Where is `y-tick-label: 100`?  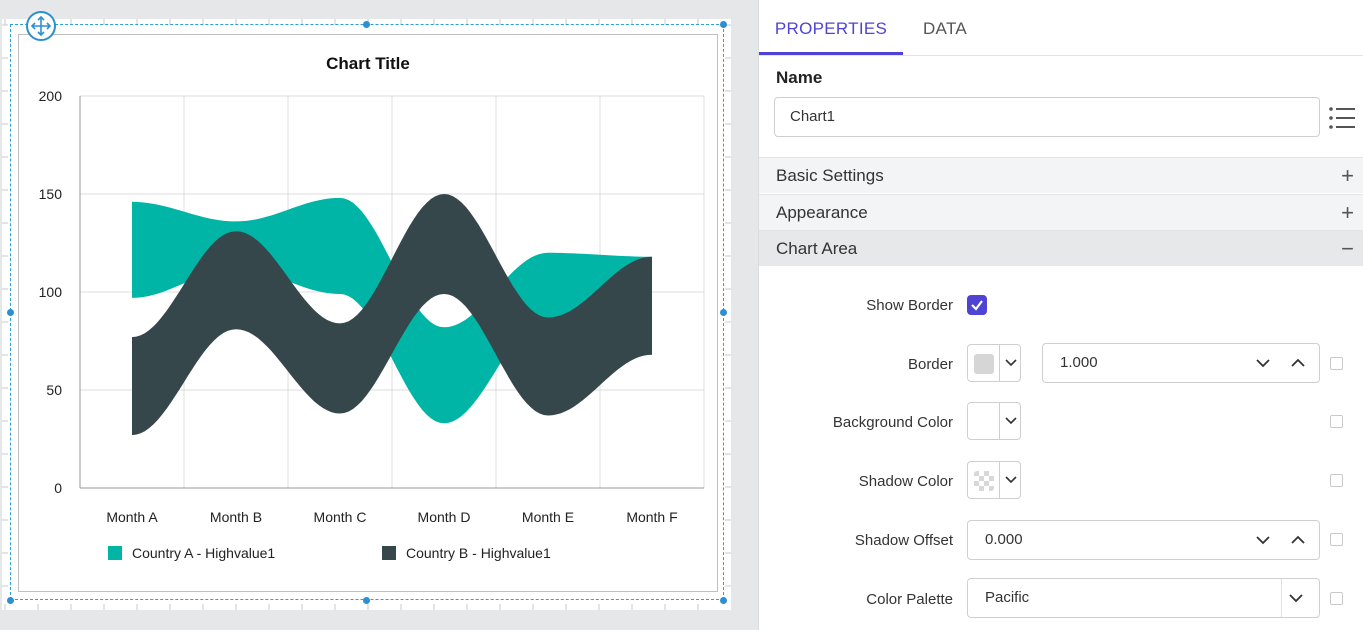
y-tick-label: 100 is located at coordinates (51, 292).